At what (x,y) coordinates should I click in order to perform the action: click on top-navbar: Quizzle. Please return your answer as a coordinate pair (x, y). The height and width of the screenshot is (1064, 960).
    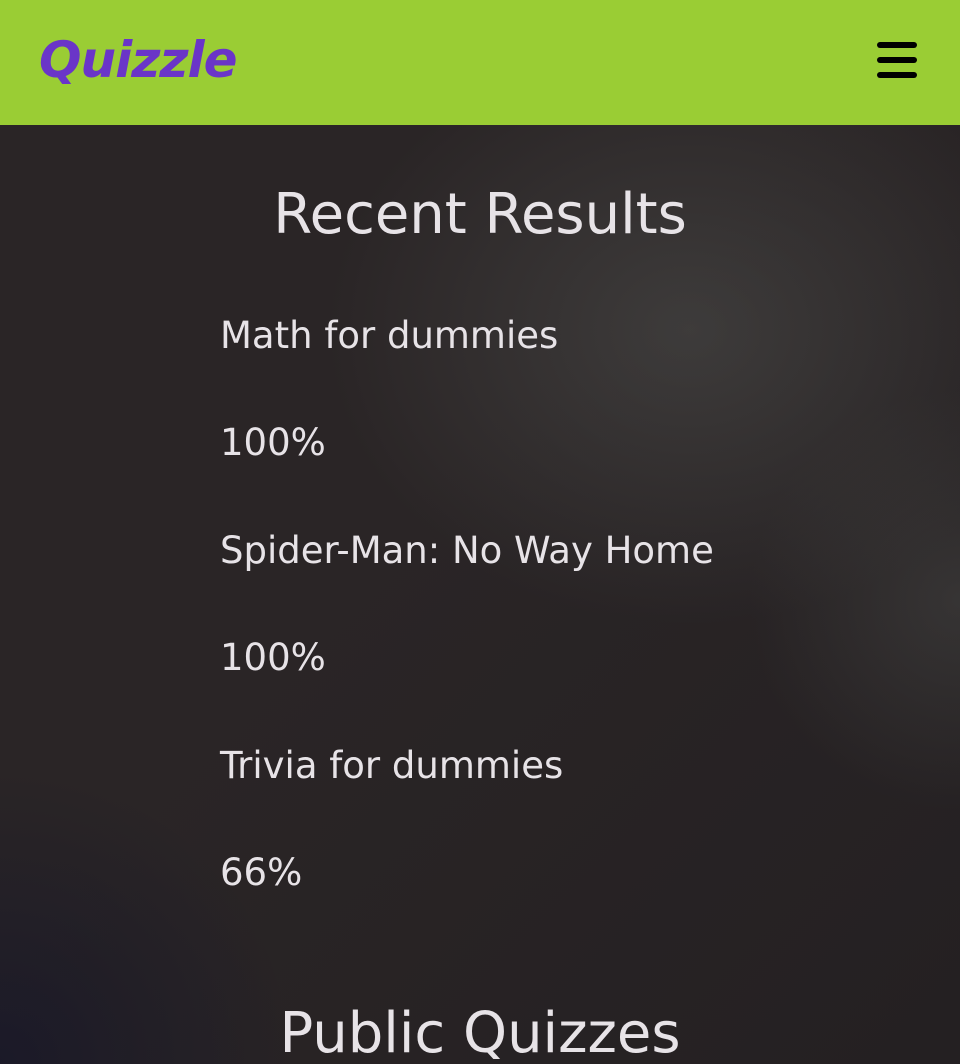
    Looking at the image, I should click on (480, 62).